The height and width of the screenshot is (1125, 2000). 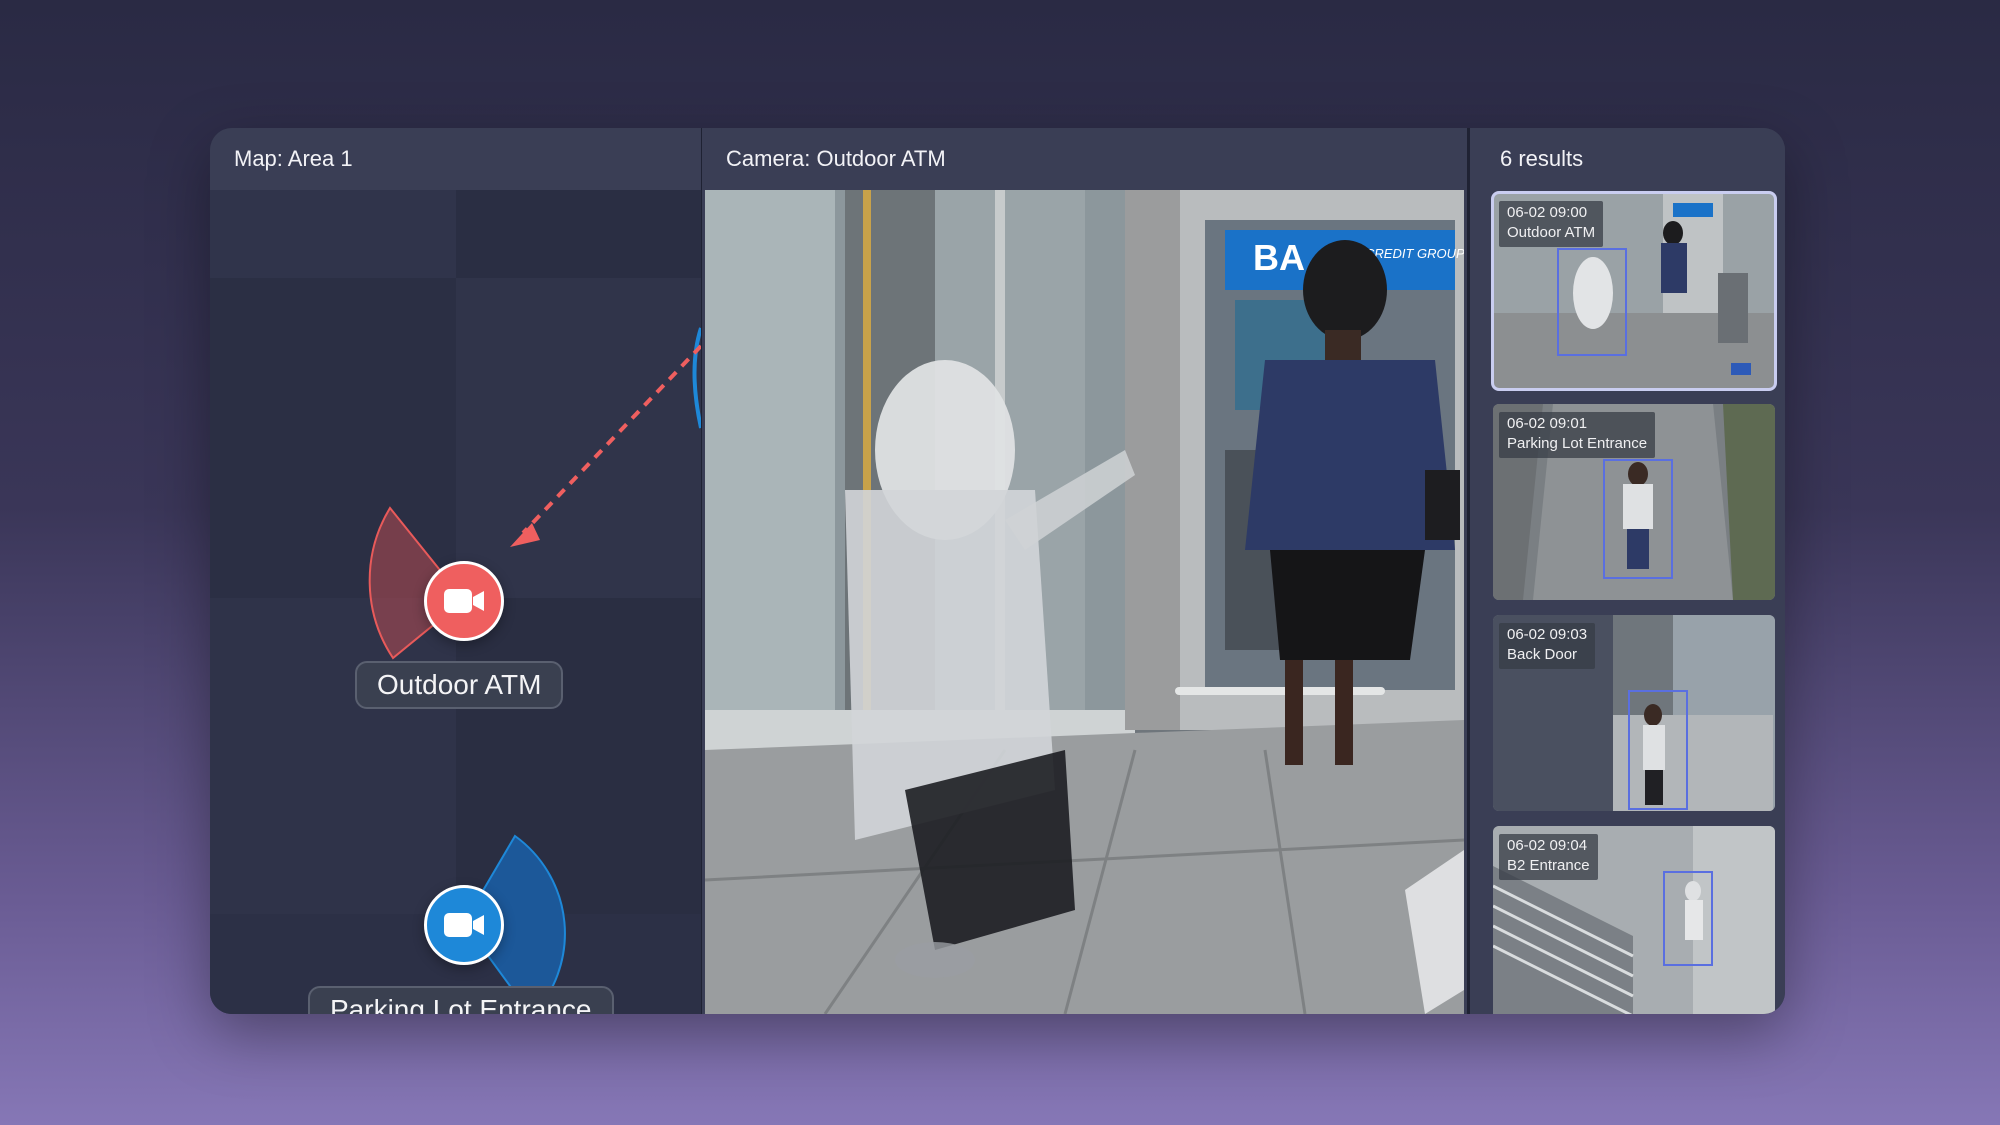 I want to click on result-meta: 06-02 09:04 B2 Entrance, so click(x=1548, y=857).